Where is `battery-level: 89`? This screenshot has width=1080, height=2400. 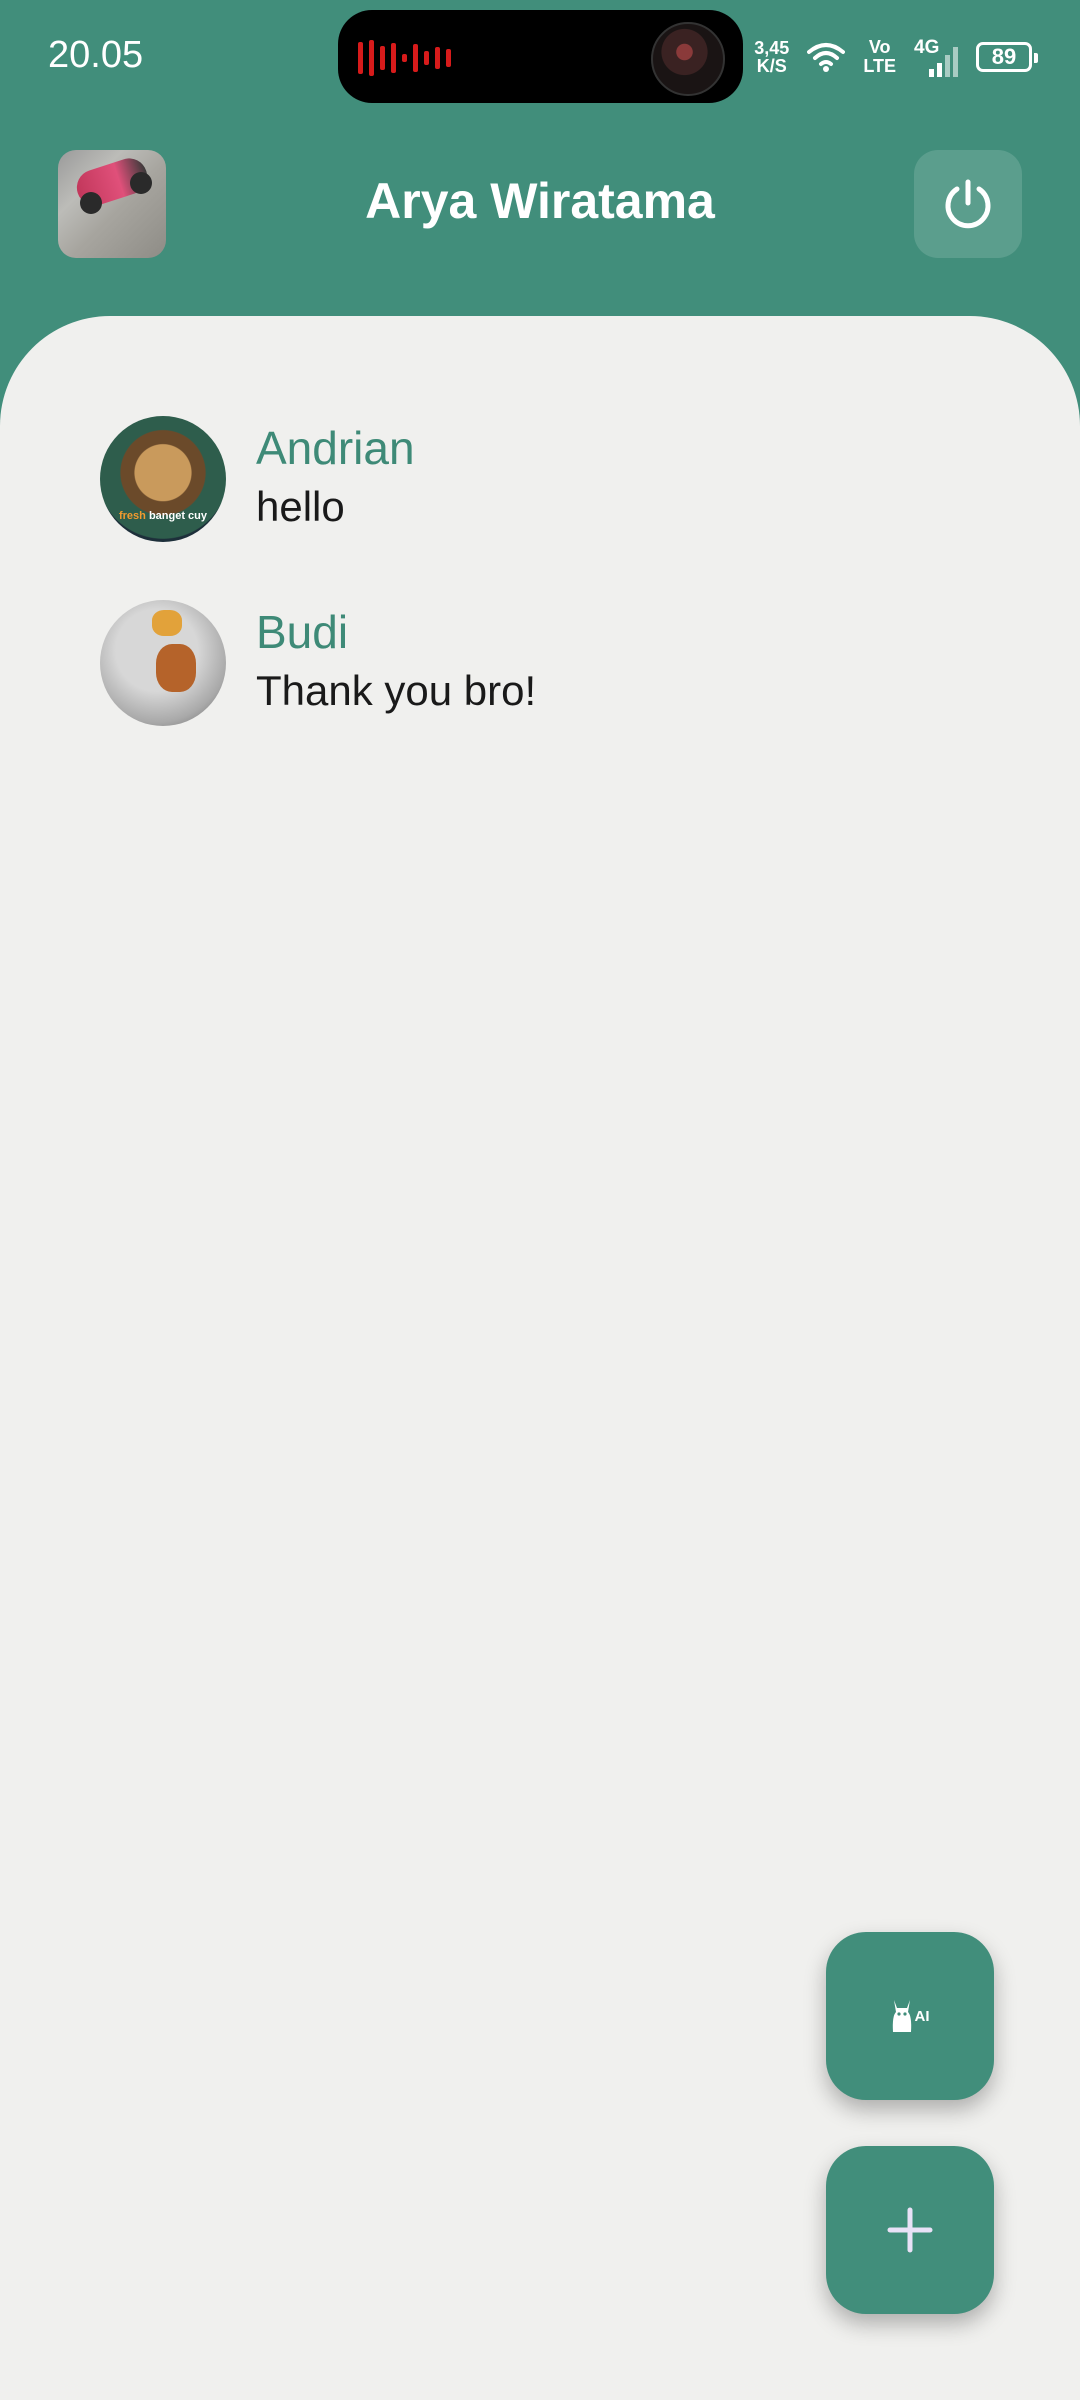
battery-level: 89 is located at coordinates (1004, 56).